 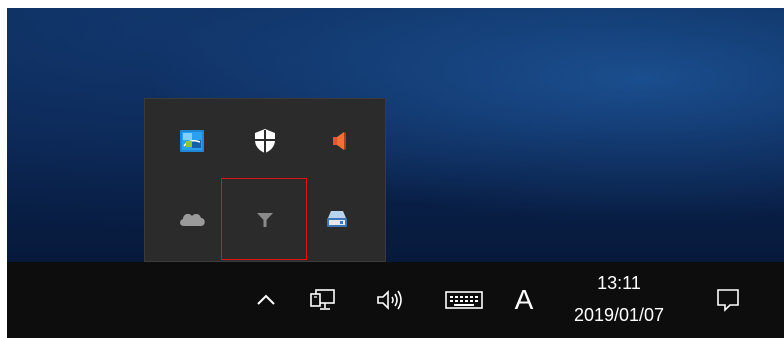 I want to click on clock: 13:11 2019/01/07, so click(x=619, y=300).